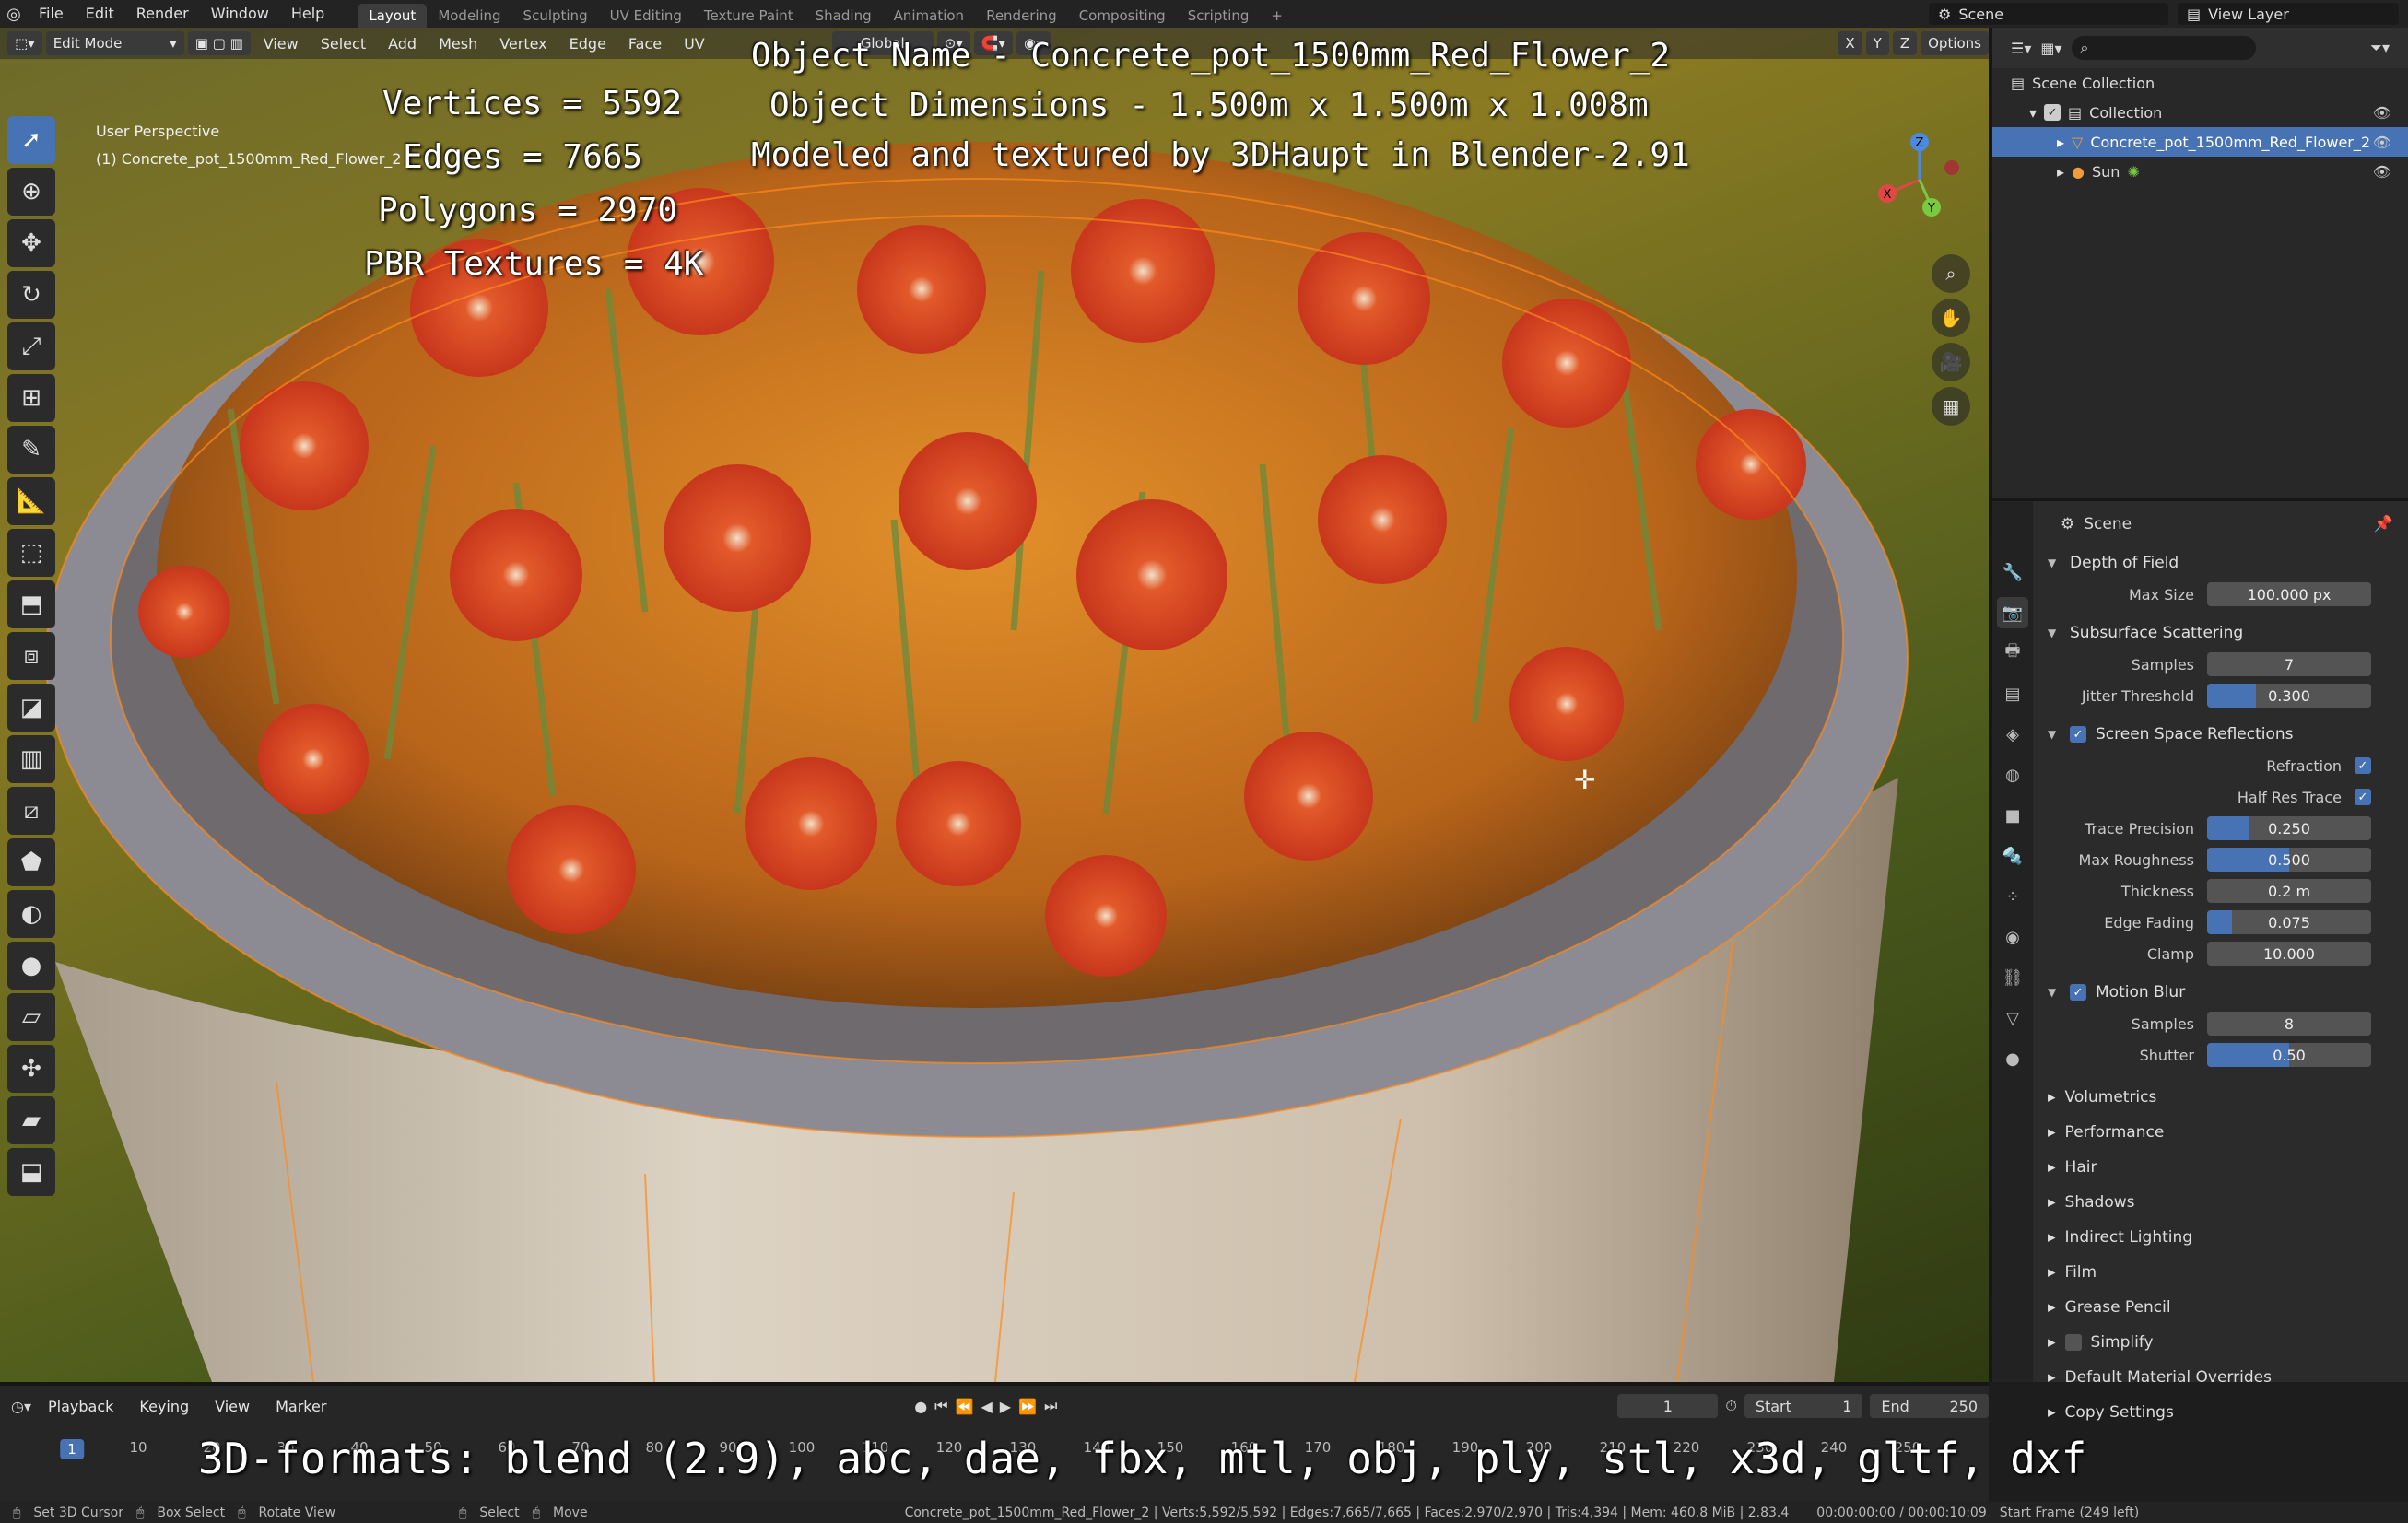 Image resolution: width=2408 pixels, height=1523 pixels. Describe the element at coordinates (2012, 653) in the screenshot. I see `output-tab-icon: 🖶` at that location.